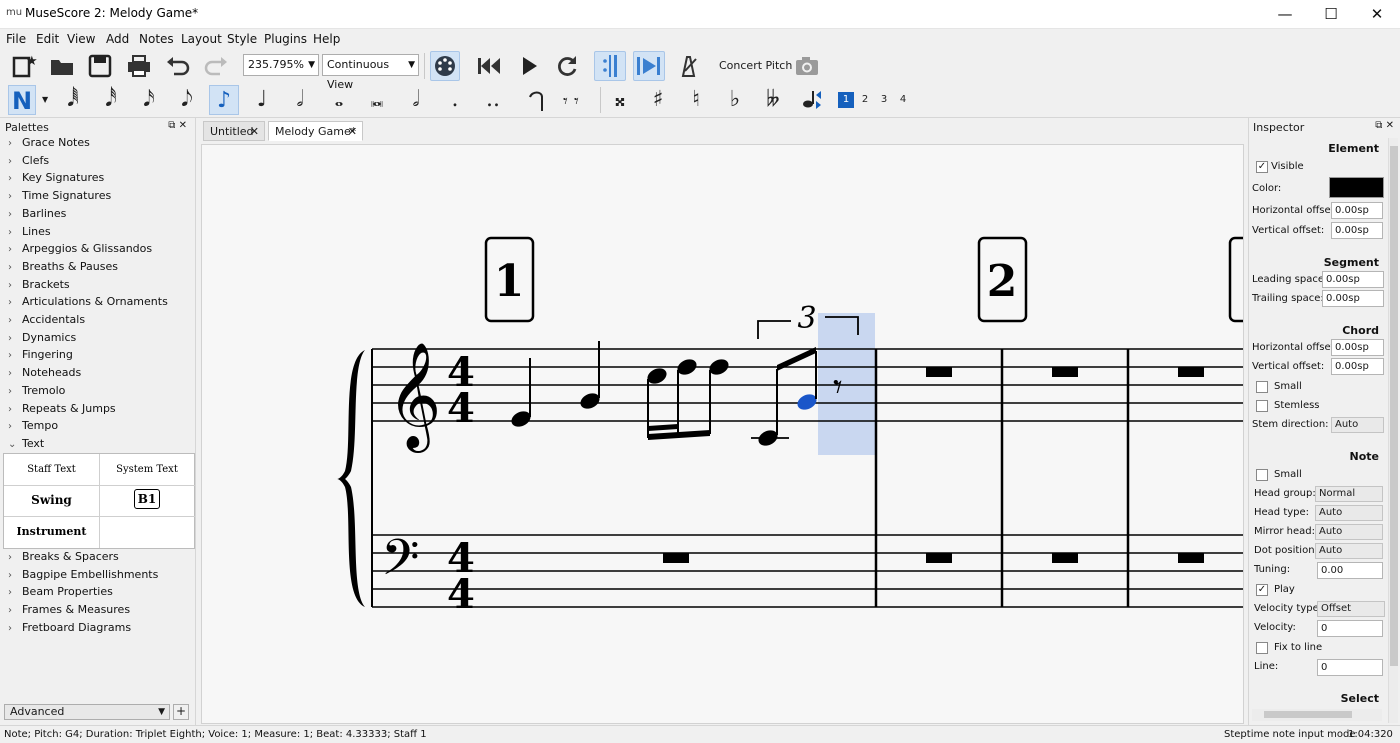  Describe the element at coordinates (60, 591) in the screenshot. I see `palette-beam-properties: › Beam Properties` at that location.